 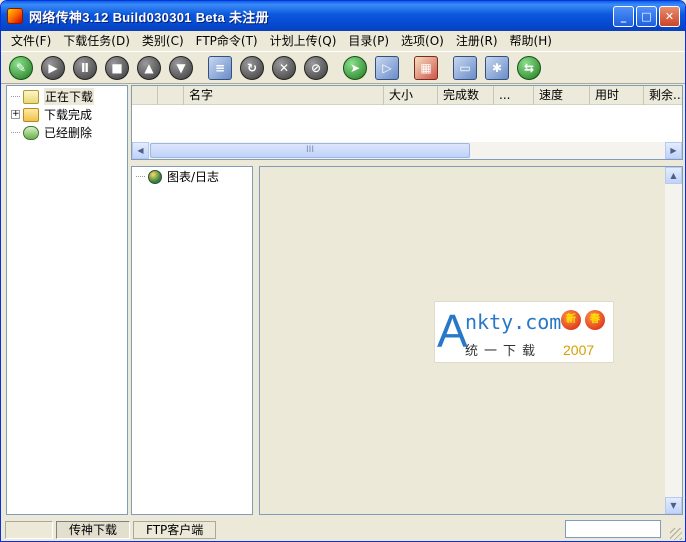 I want to click on scroll-left-button: ◀, so click(x=140, y=150).